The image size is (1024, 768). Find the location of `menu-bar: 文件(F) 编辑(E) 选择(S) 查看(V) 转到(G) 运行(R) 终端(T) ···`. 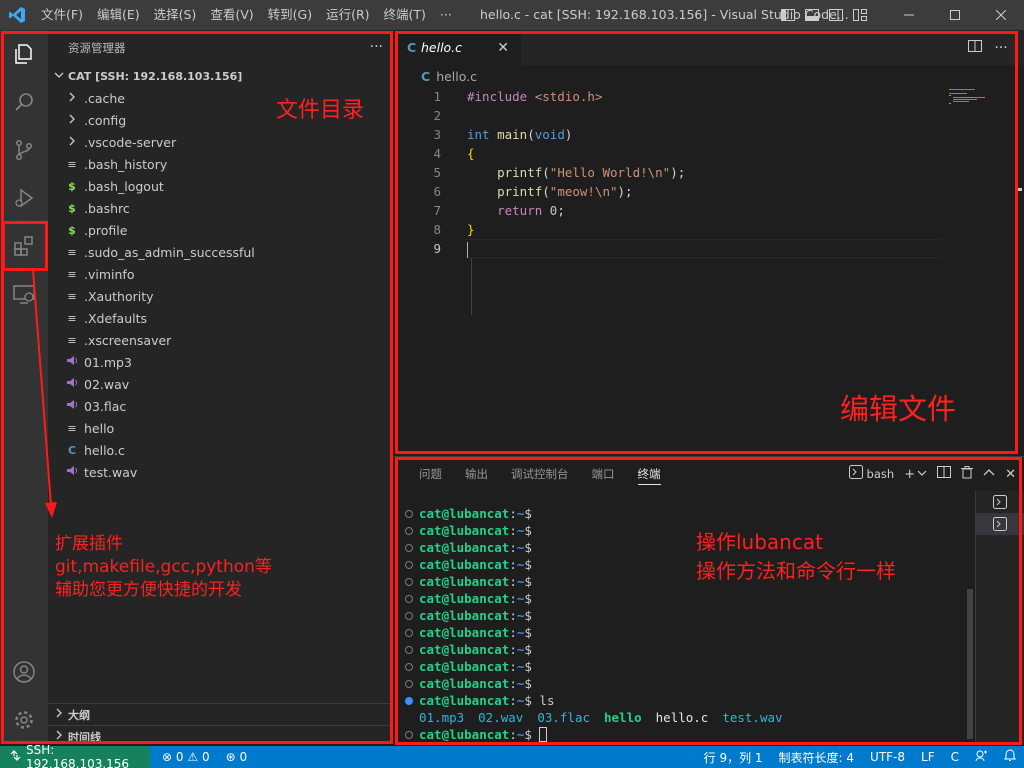

menu-bar: 文件(F) 编辑(E) 选择(S) 查看(V) 转到(G) 运行(R) 终端(T) ··· is located at coordinates (246, 15).